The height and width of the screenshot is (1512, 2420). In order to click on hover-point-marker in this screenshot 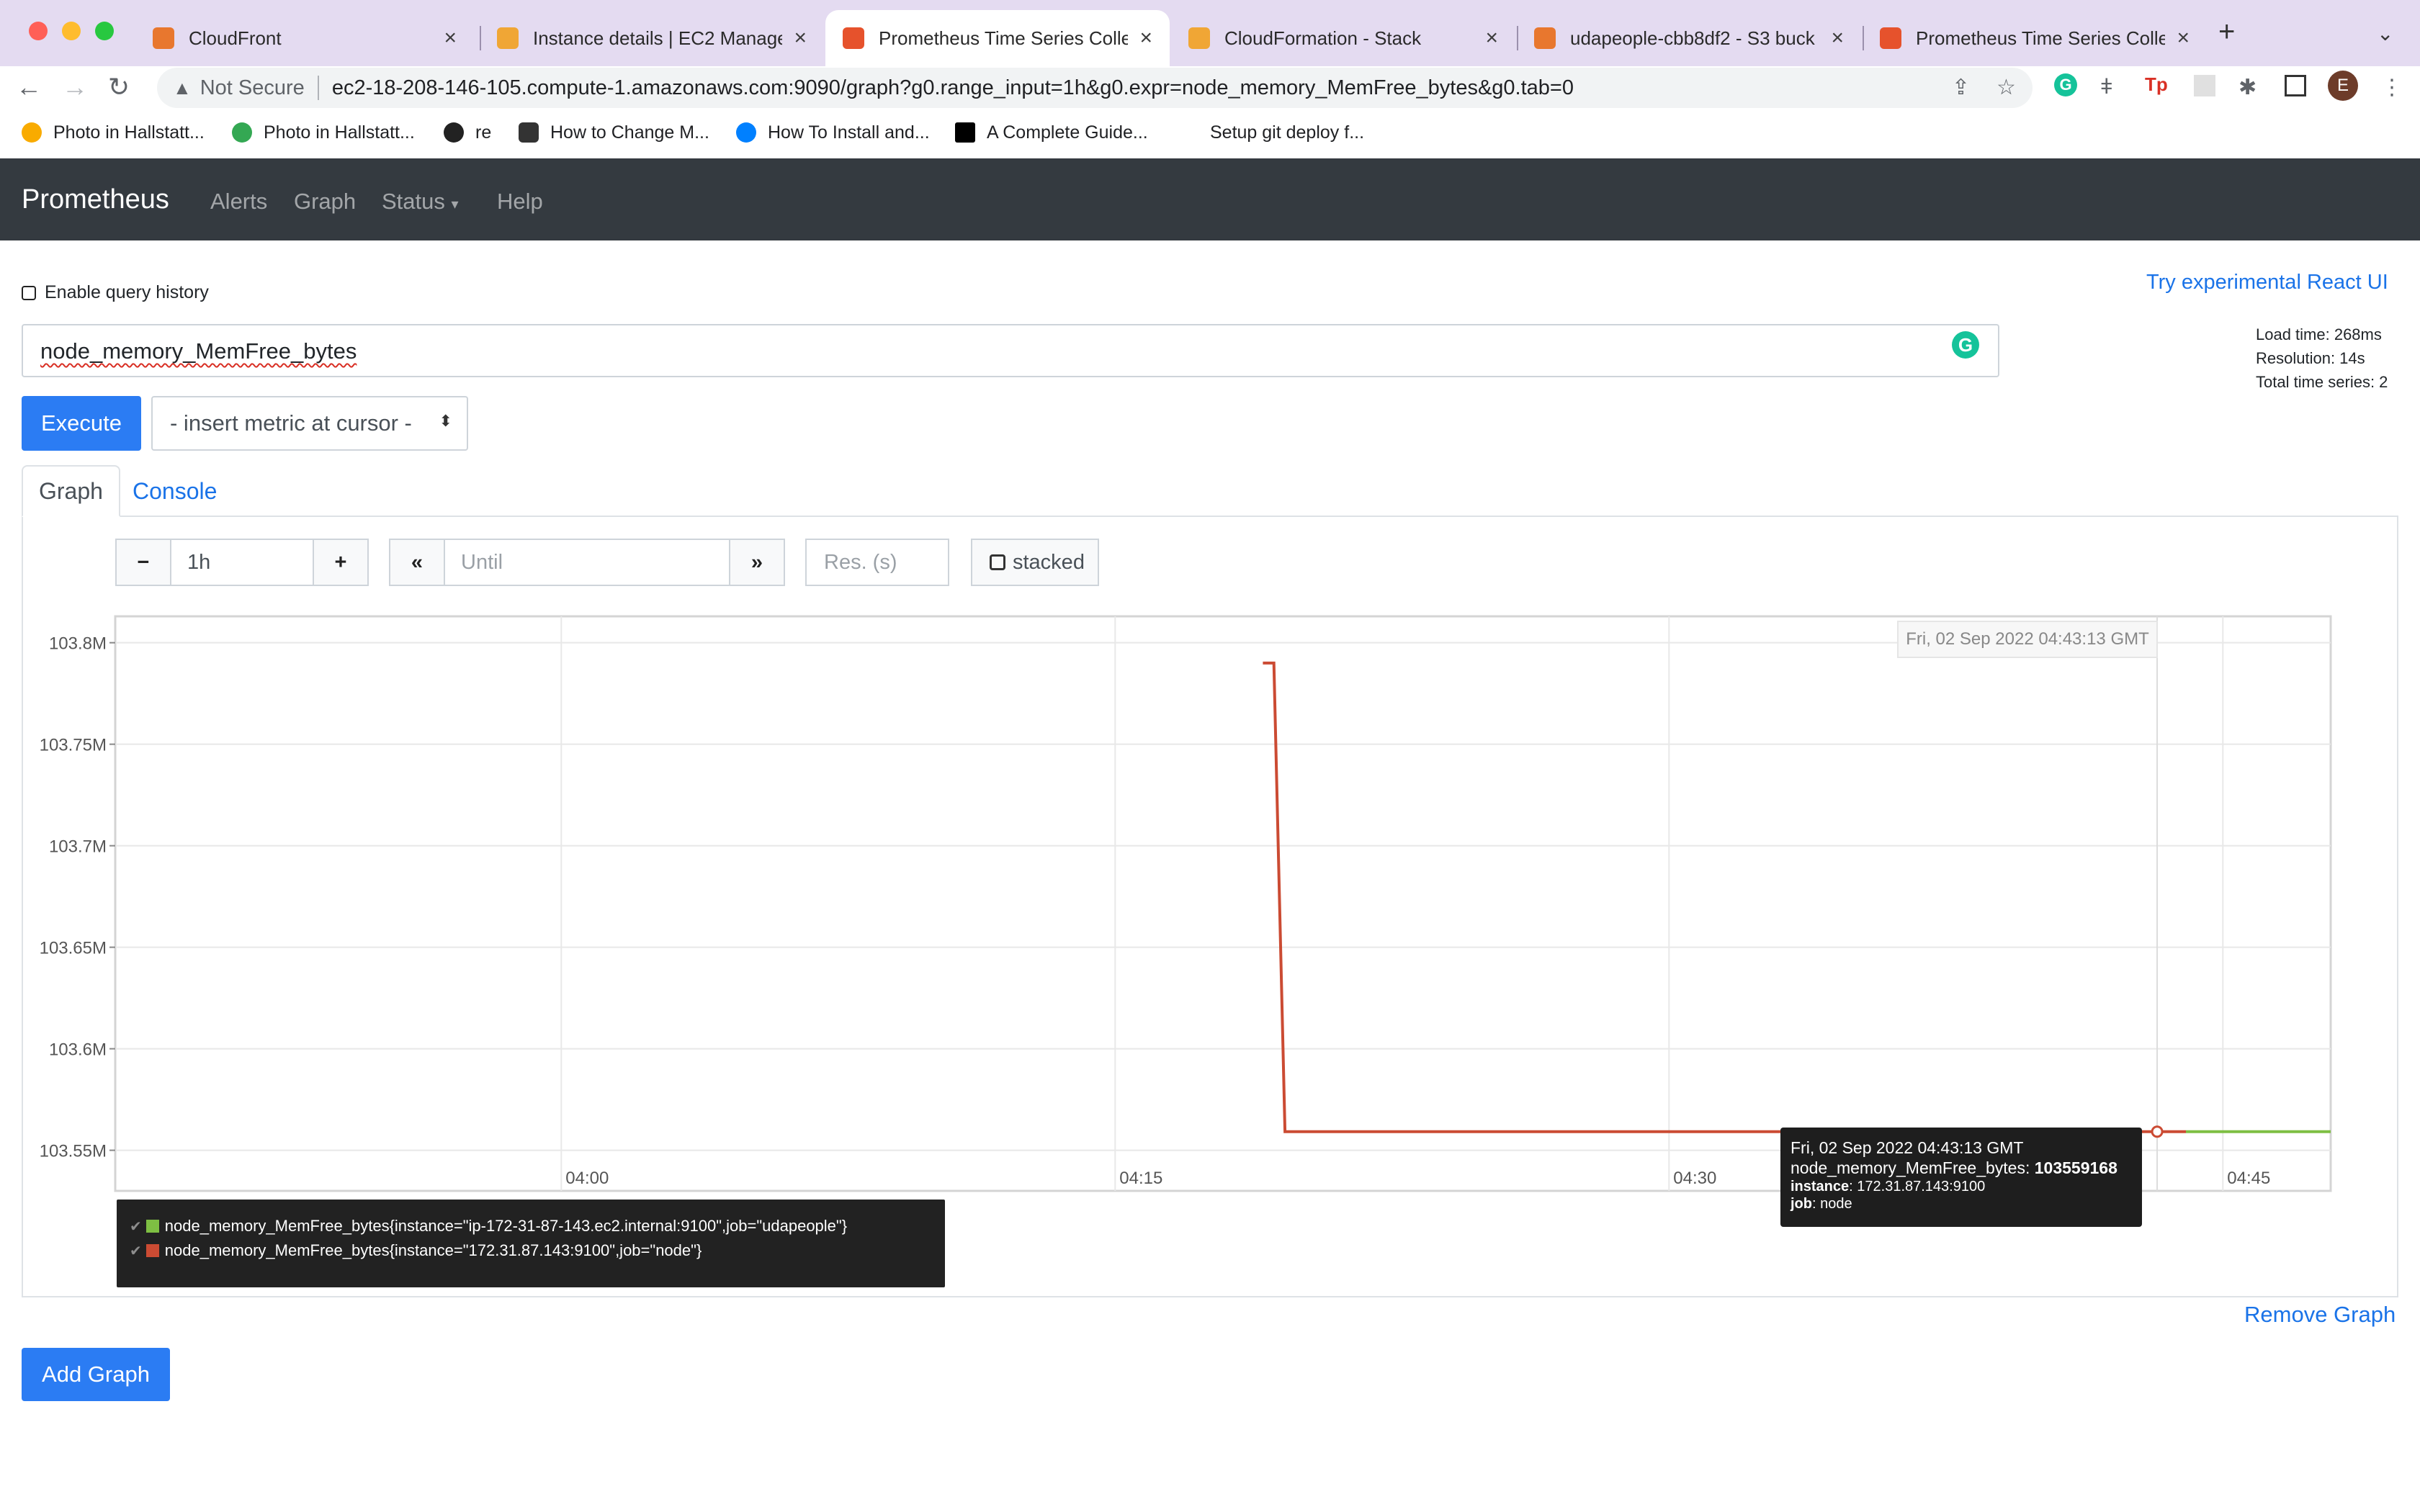, I will do `click(2157, 1131)`.